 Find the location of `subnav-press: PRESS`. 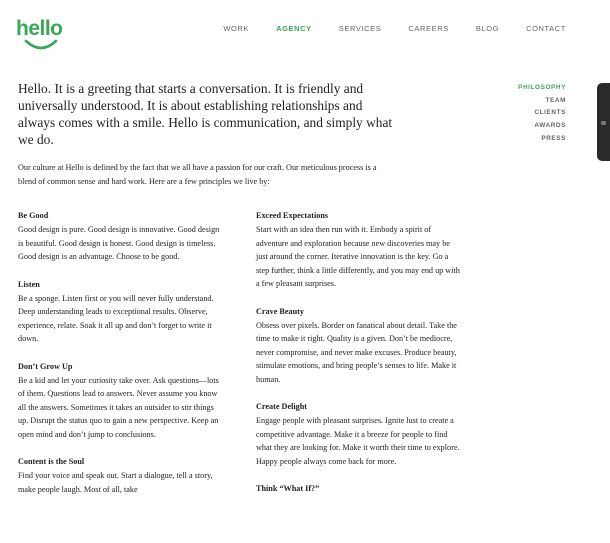

subnav-press: PRESS is located at coordinates (542, 139).